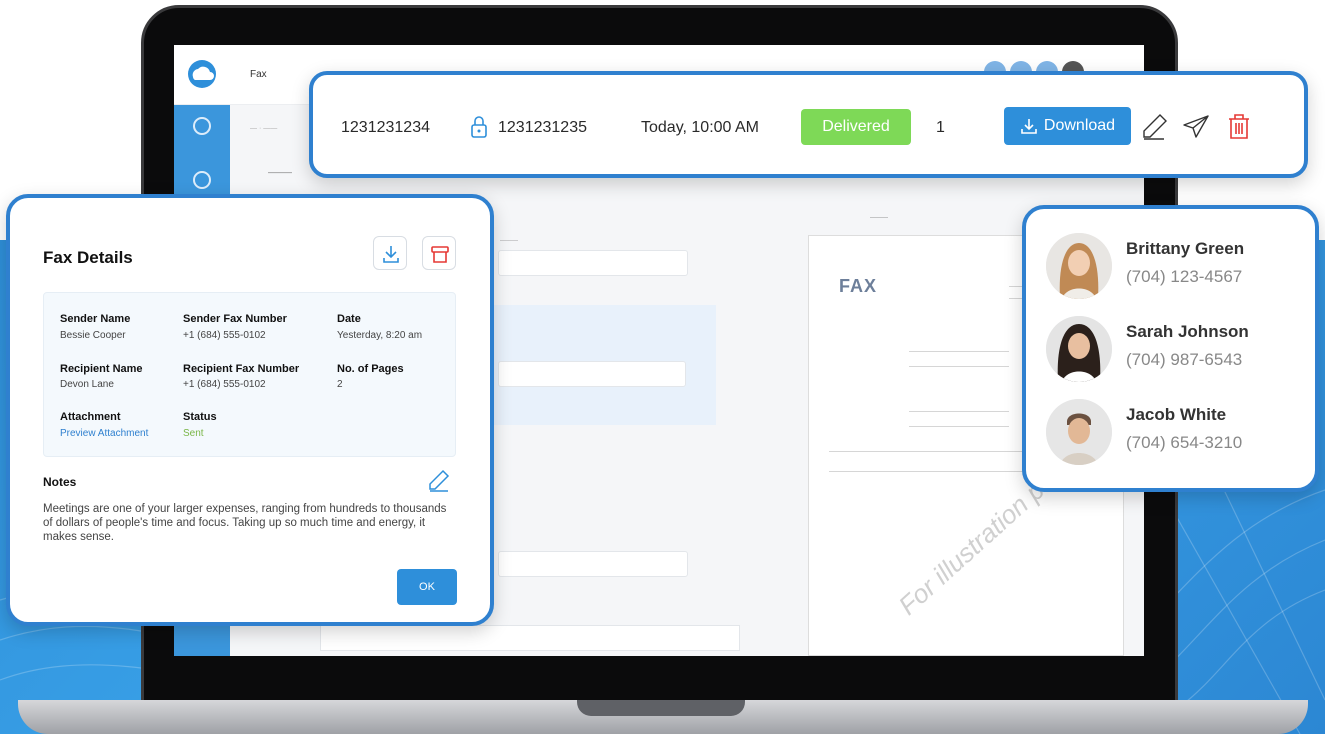 The height and width of the screenshot is (734, 1325). I want to click on download-button: Download, so click(1067, 126).